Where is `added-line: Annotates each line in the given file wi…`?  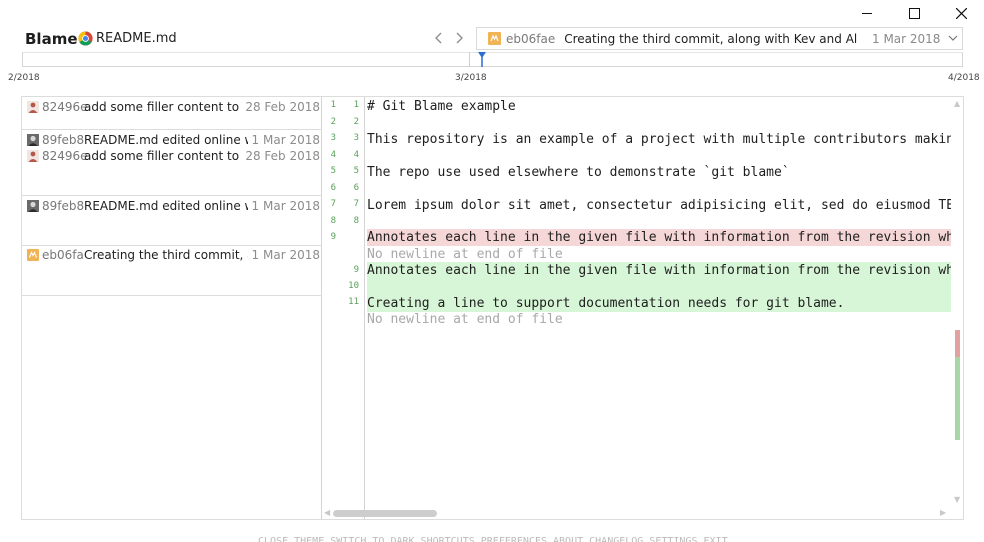 added-line: Annotates each line in the given file wi… is located at coordinates (659, 270).